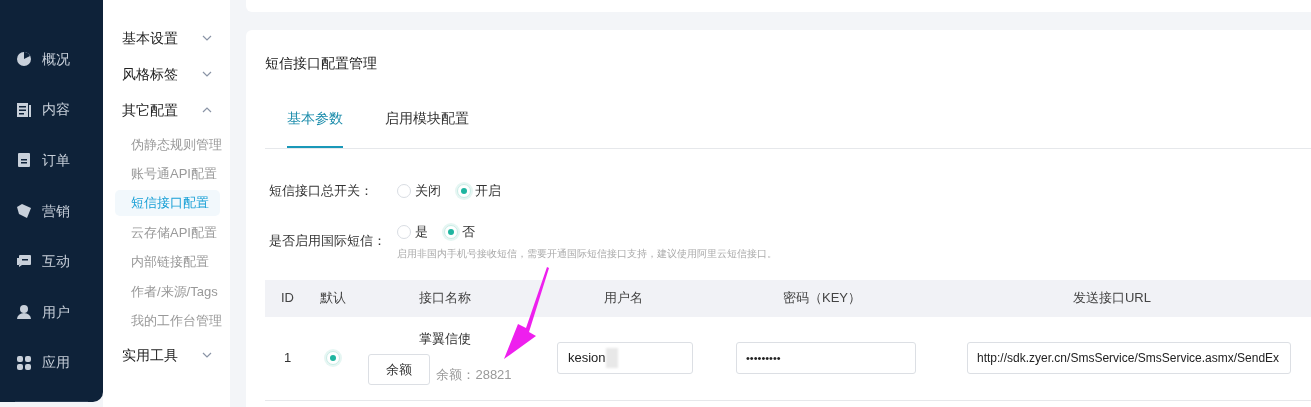 The image size is (1311, 407). I want to click on radio-label: 否, so click(468, 232).